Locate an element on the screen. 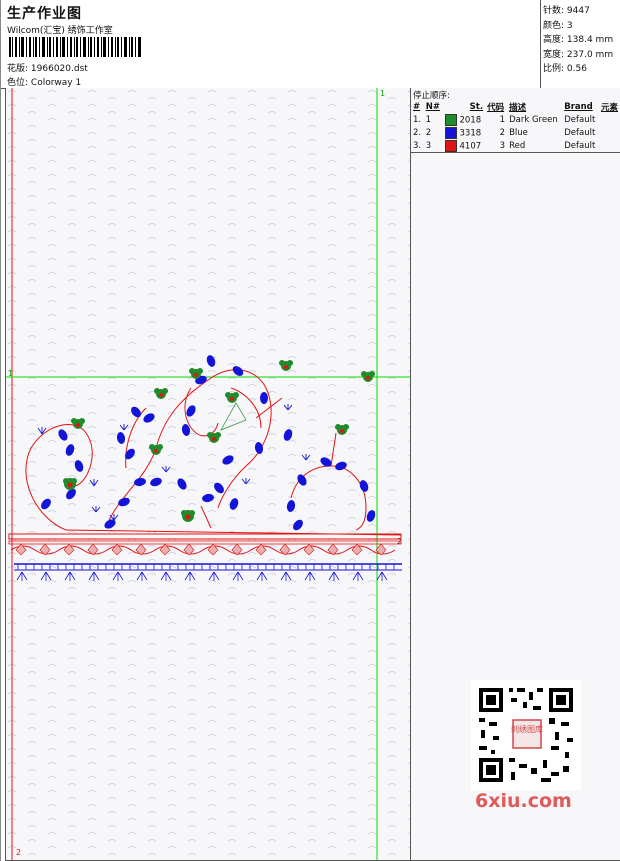 This screenshot has width=620, height=861. col-index: # is located at coordinates (417, 106).